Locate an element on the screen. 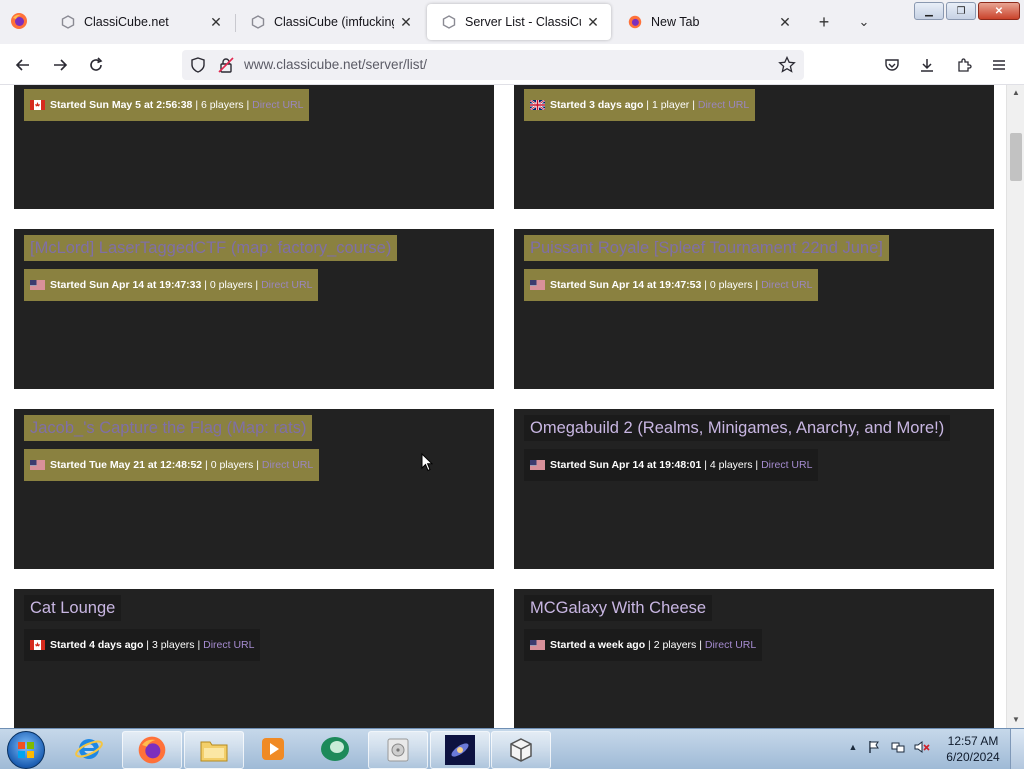 Image resolution: width=1024 pixels, height=773 pixels. server-name: MCGalaxy With Cheese is located at coordinates (618, 608).